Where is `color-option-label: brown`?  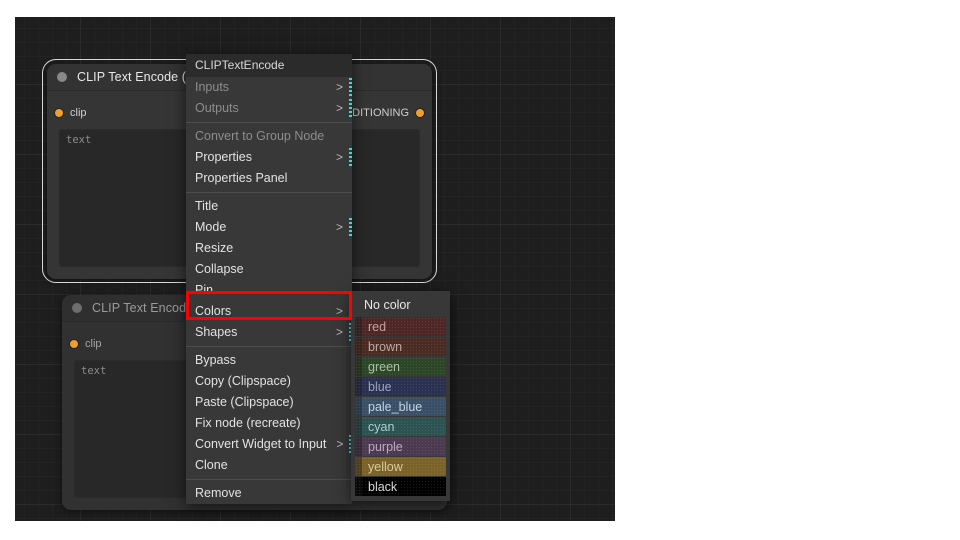 color-option-label: brown is located at coordinates (385, 346).